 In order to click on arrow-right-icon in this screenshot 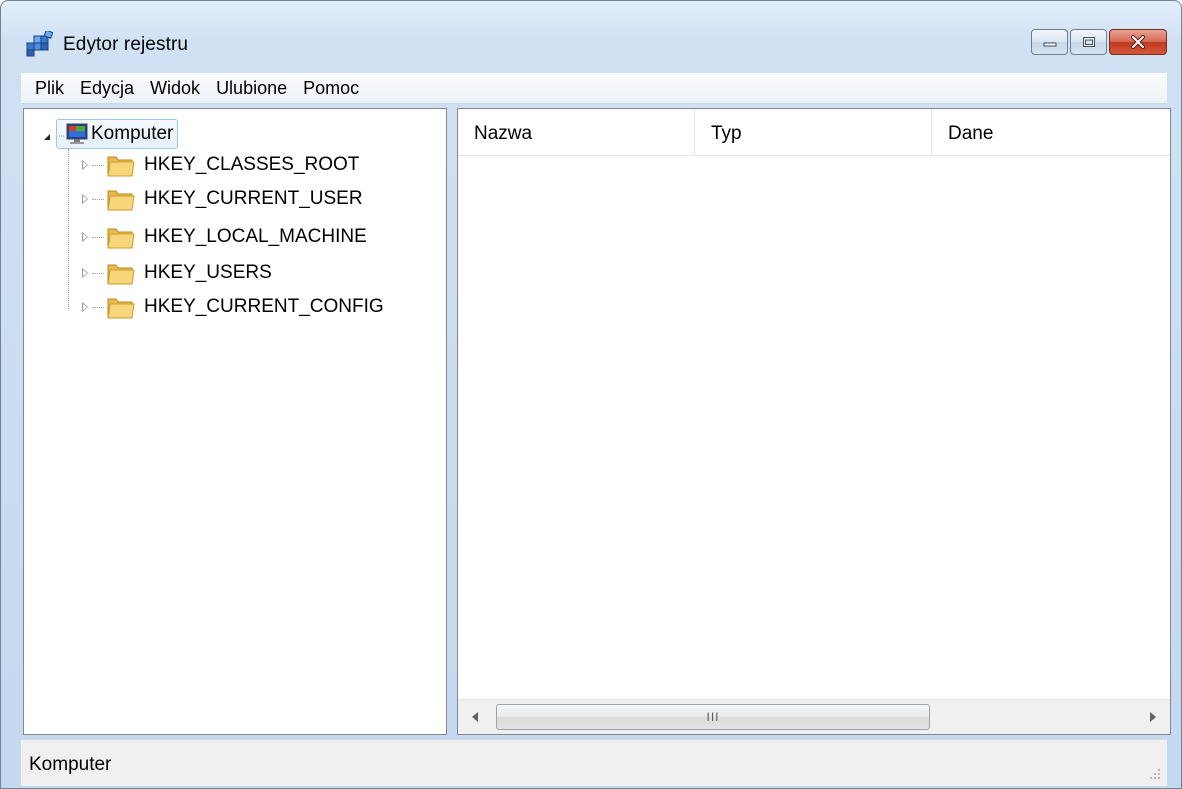, I will do `click(1153, 717)`.